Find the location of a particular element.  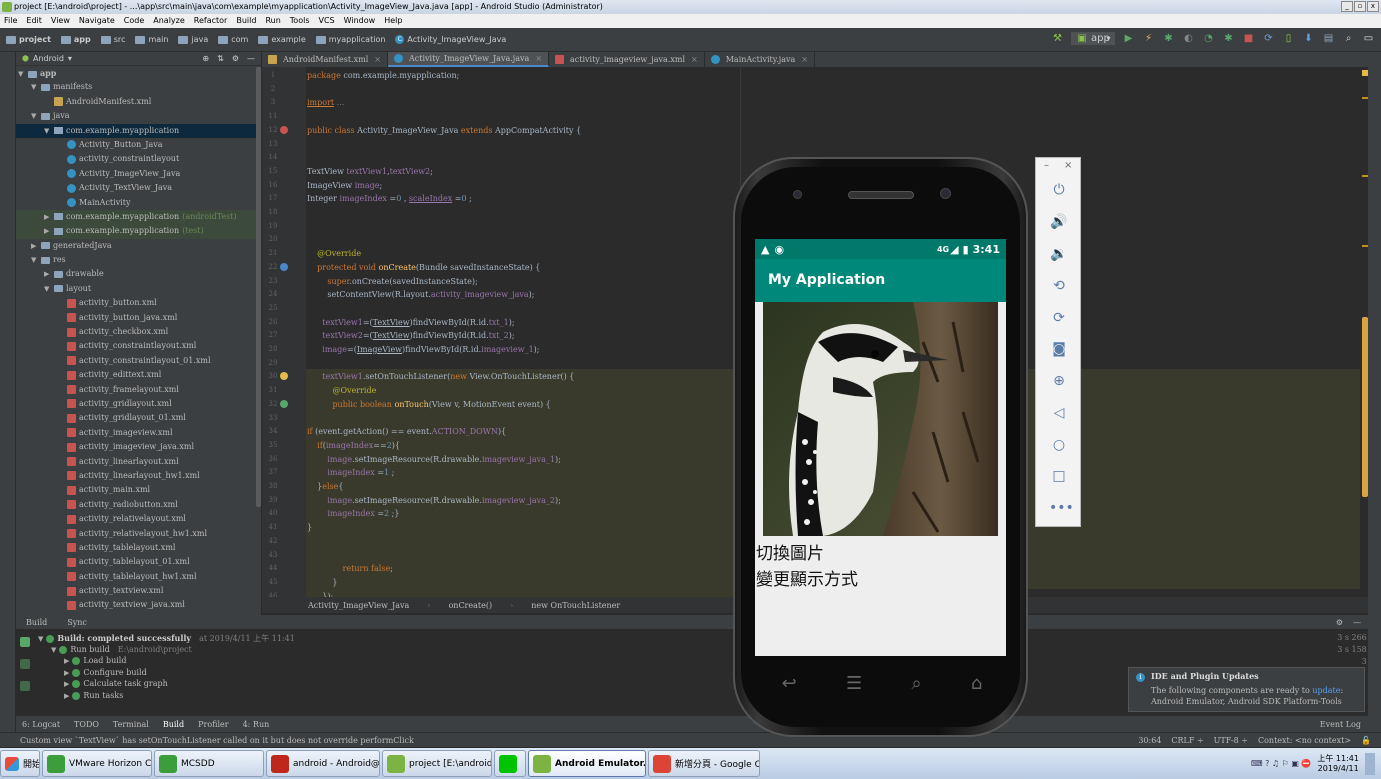

tree-item: activity_gridlayout_01.xml is located at coordinates (138, 418).